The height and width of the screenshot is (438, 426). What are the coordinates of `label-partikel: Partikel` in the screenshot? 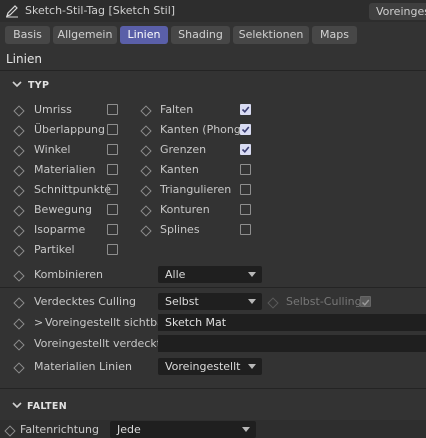 It's located at (54, 249).